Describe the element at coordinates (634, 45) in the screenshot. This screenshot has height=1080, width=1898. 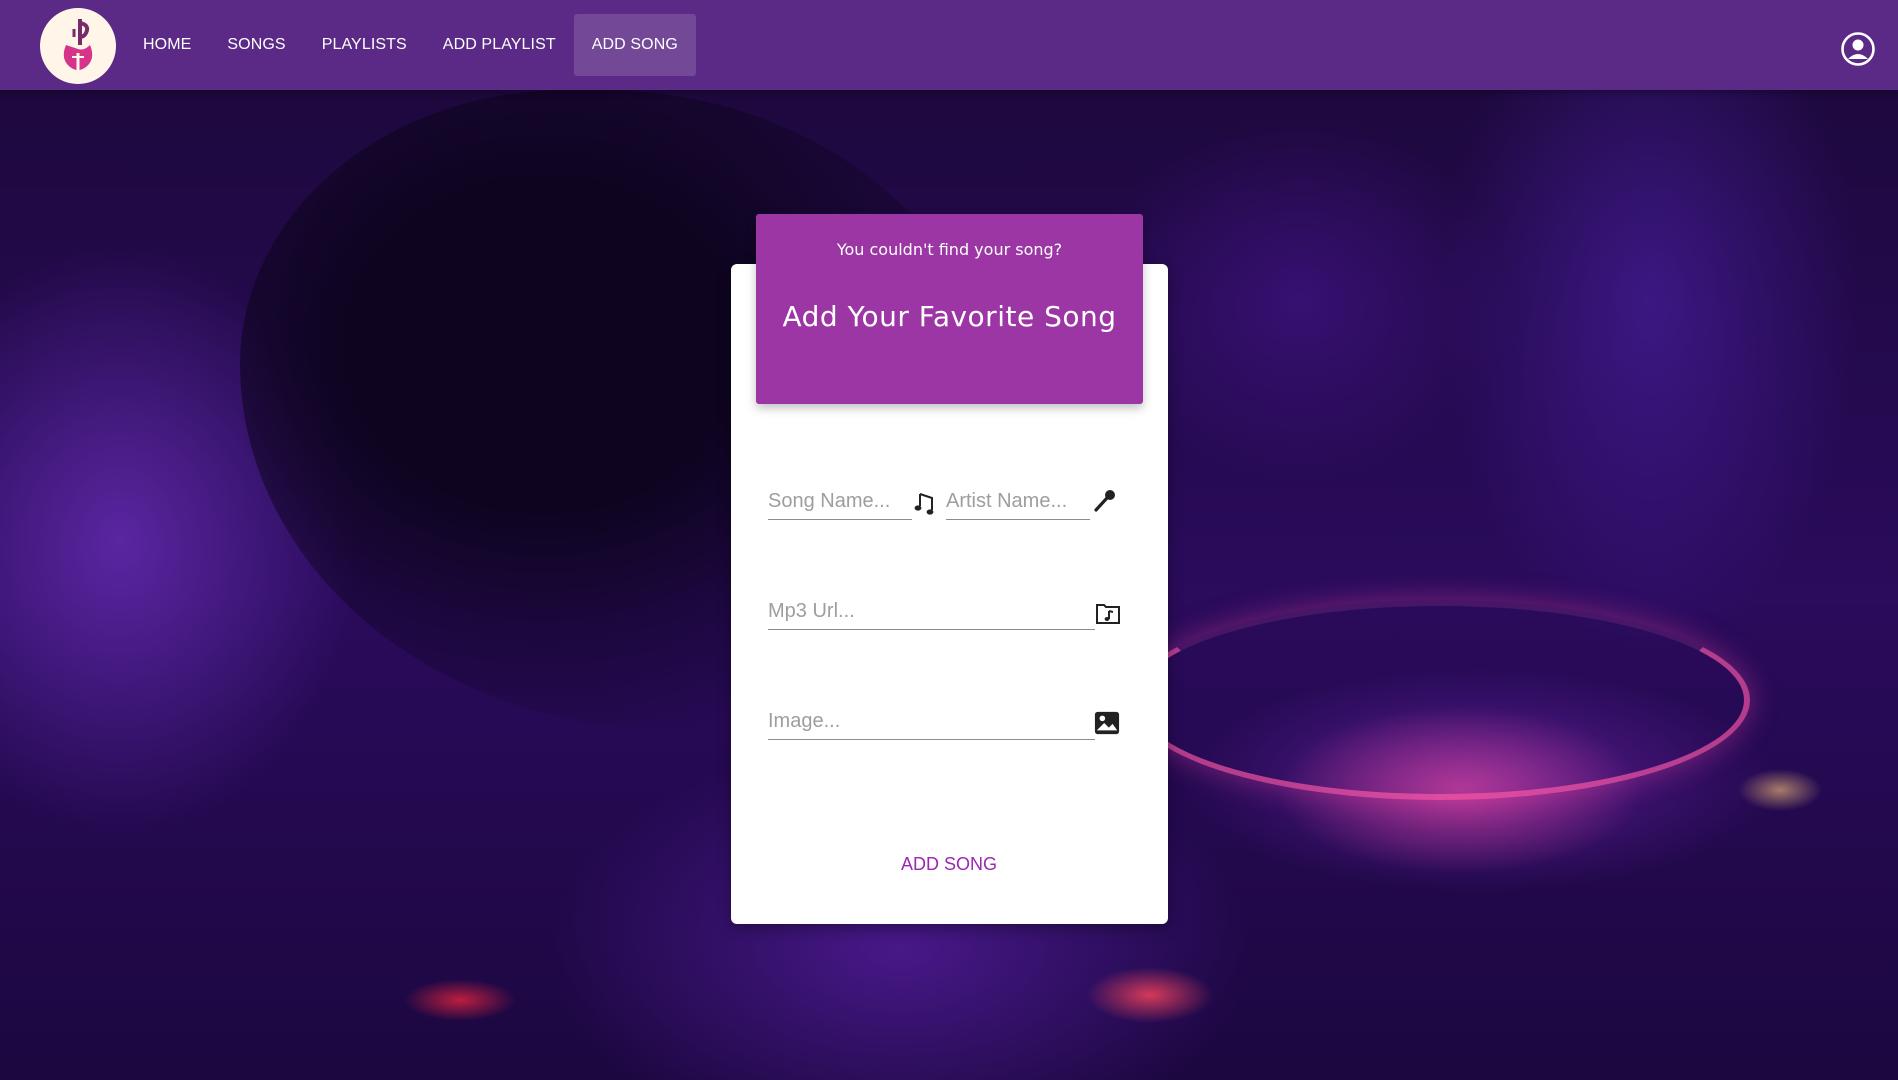
I see `nav-add-song: ADD SONG` at that location.